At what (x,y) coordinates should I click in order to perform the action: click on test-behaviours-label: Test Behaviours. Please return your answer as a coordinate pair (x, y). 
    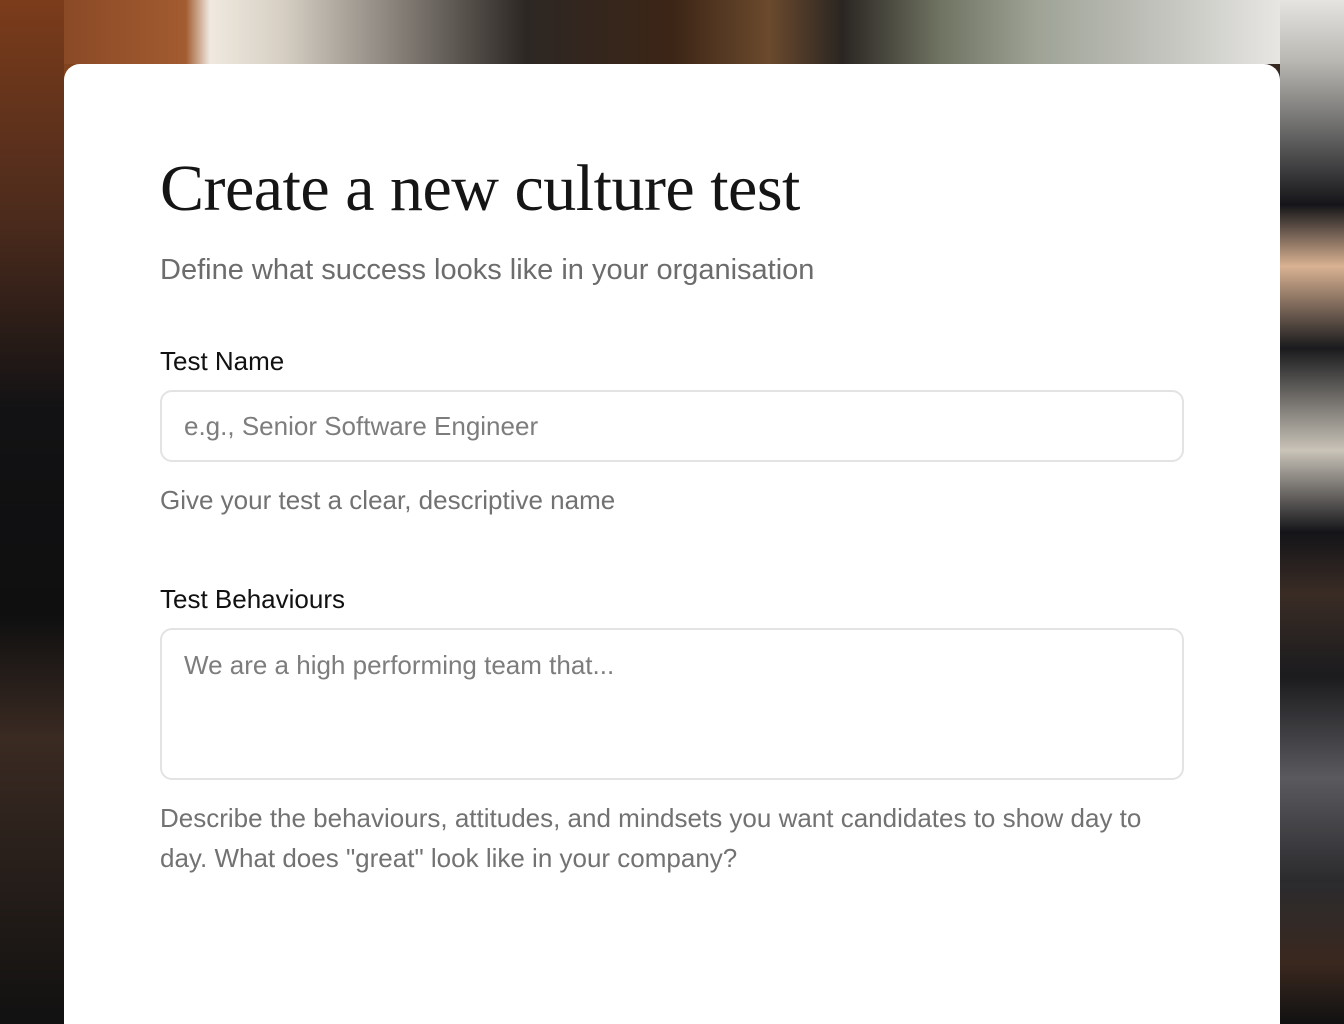
    Looking at the image, I should click on (252, 599).